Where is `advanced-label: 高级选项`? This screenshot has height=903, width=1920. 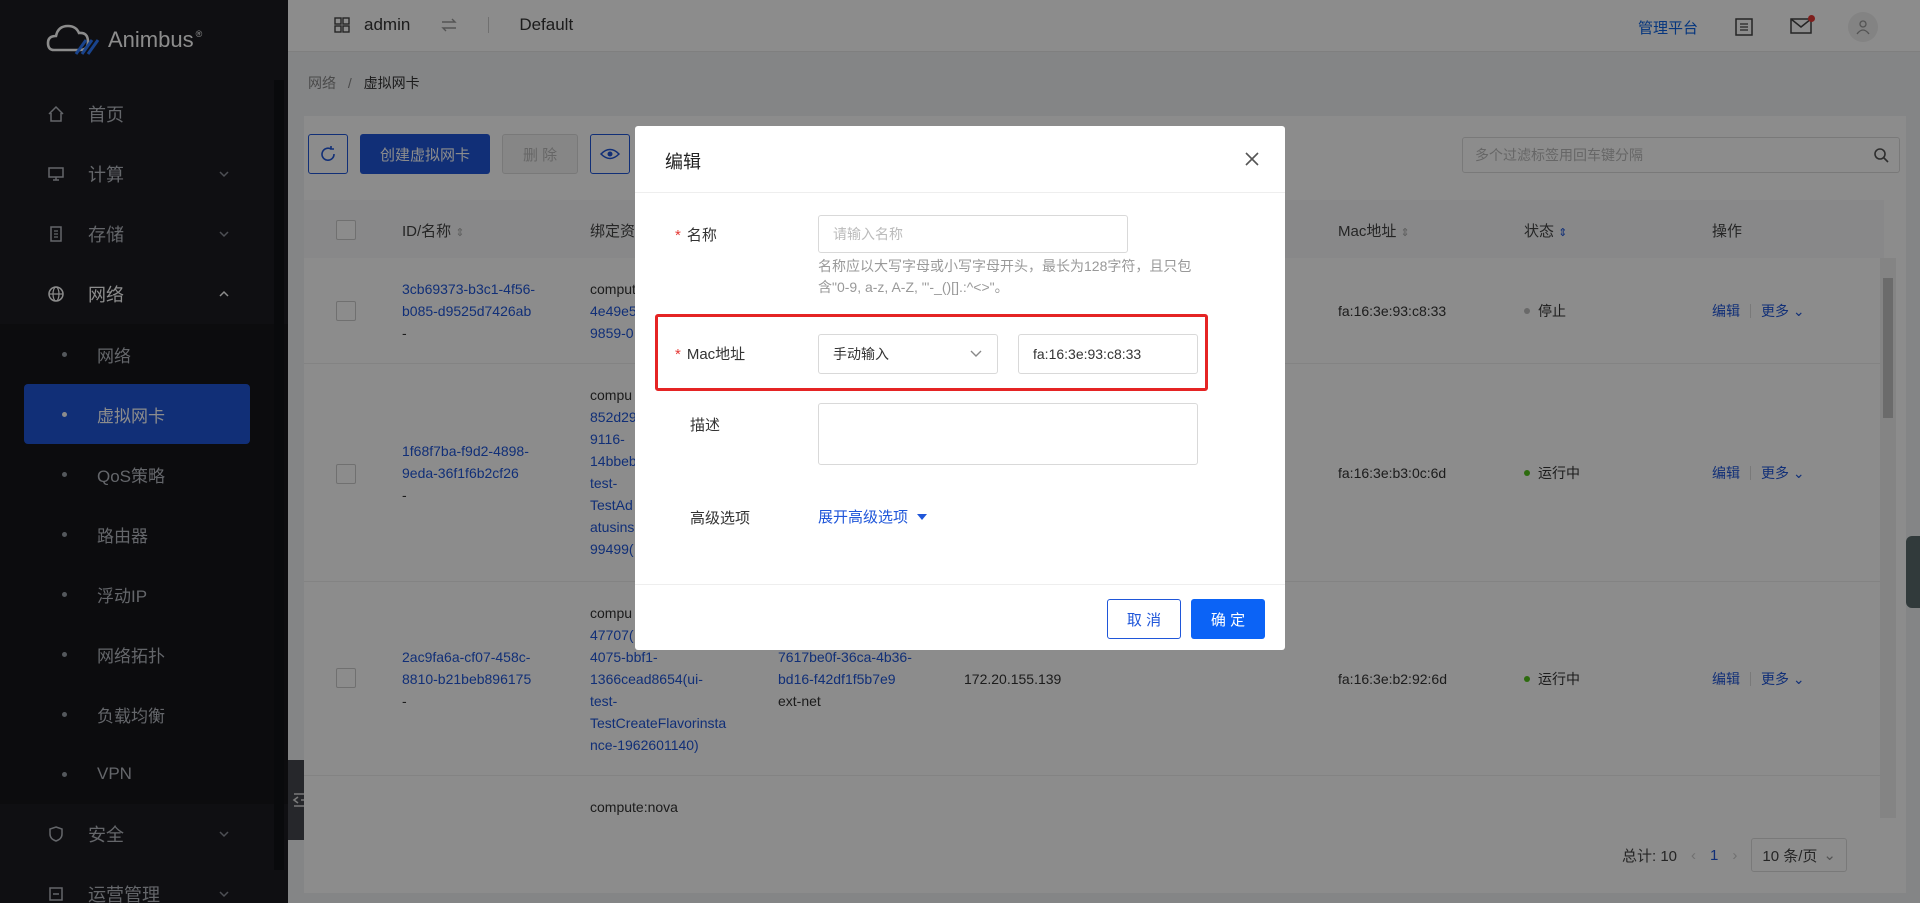
advanced-label: 高级选项 is located at coordinates (720, 518).